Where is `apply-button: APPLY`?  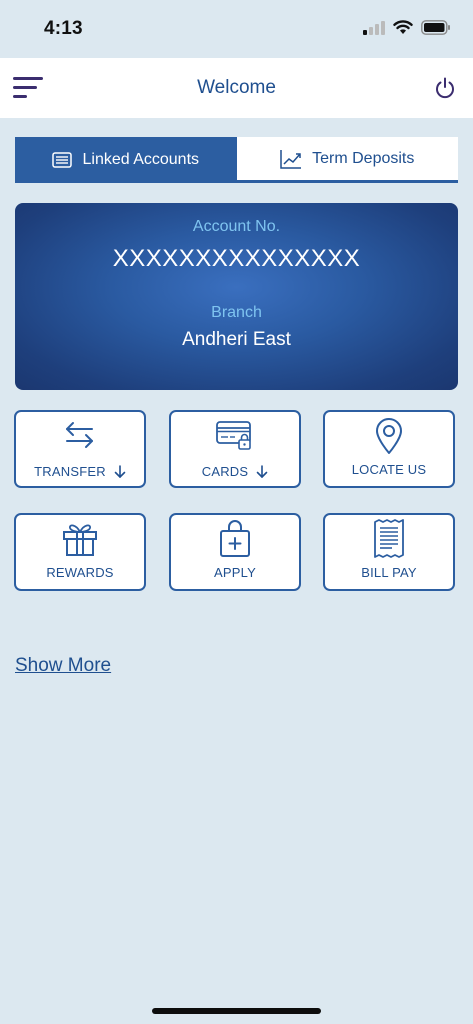
apply-button: APPLY is located at coordinates (235, 552).